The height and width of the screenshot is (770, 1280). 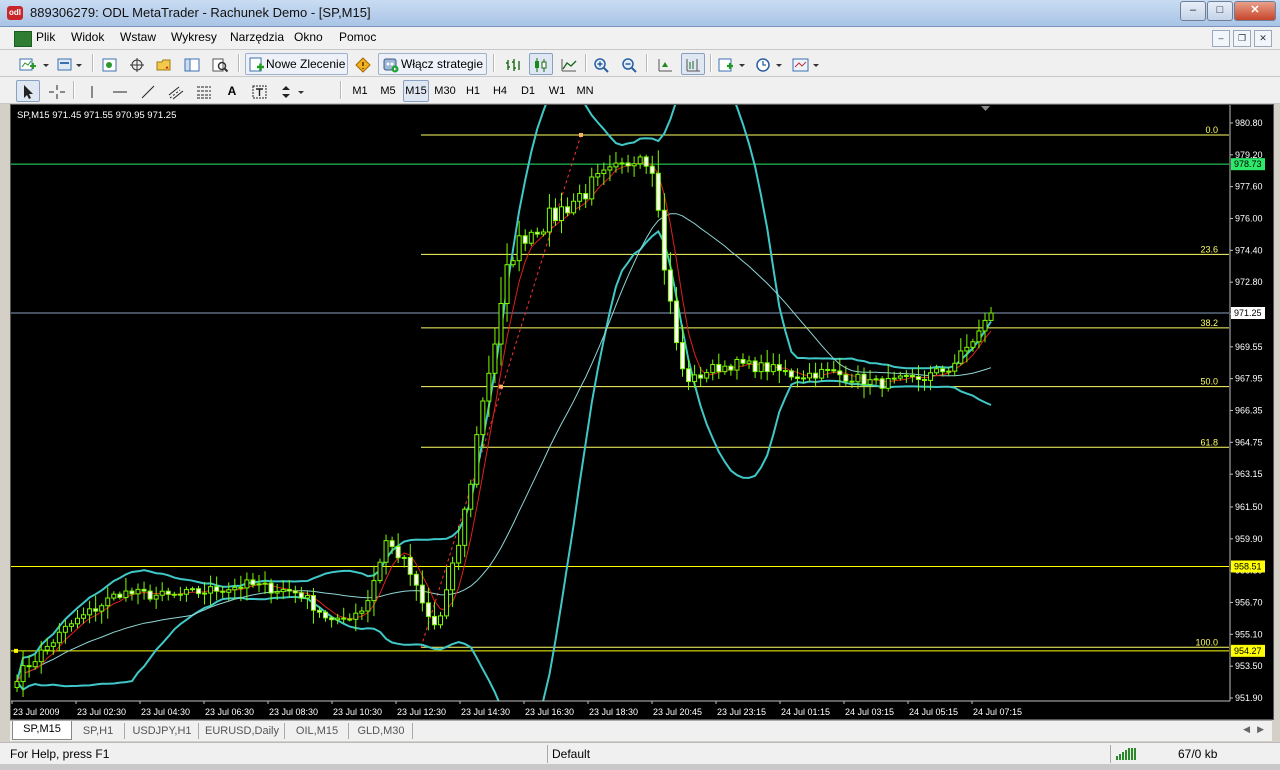 What do you see at coordinates (1209, 442) in the screenshot?
I see `fib-level-label: 61.8` at bounding box center [1209, 442].